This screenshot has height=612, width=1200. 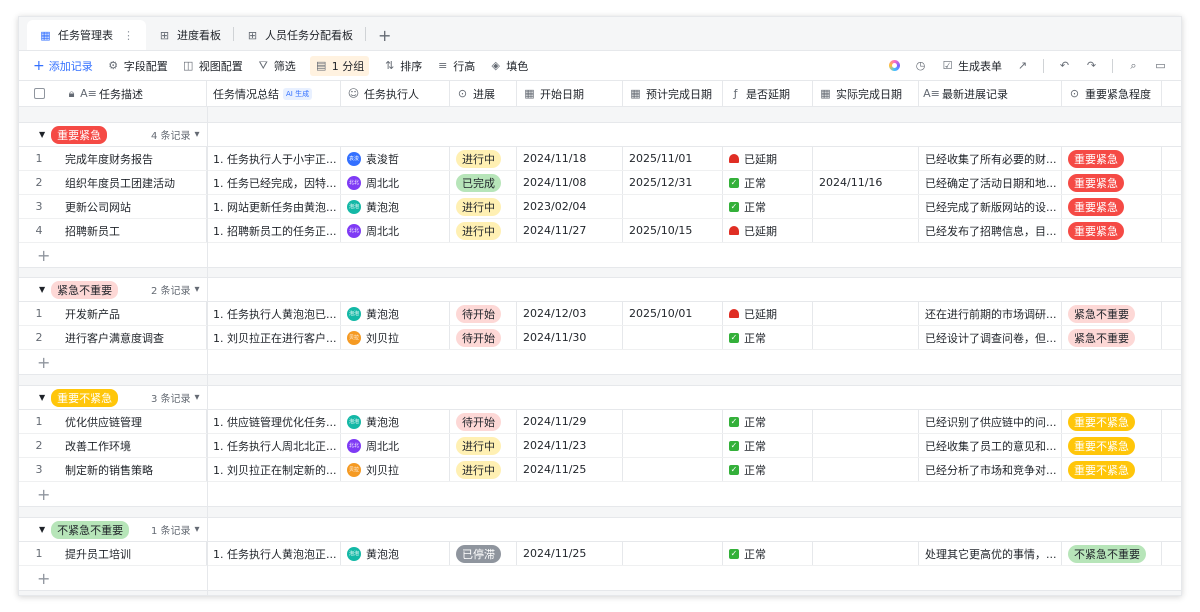 What do you see at coordinates (1133, 65) in the screenshot?
I see `search-icon: ⌕` at bounding box center [1133, 65].